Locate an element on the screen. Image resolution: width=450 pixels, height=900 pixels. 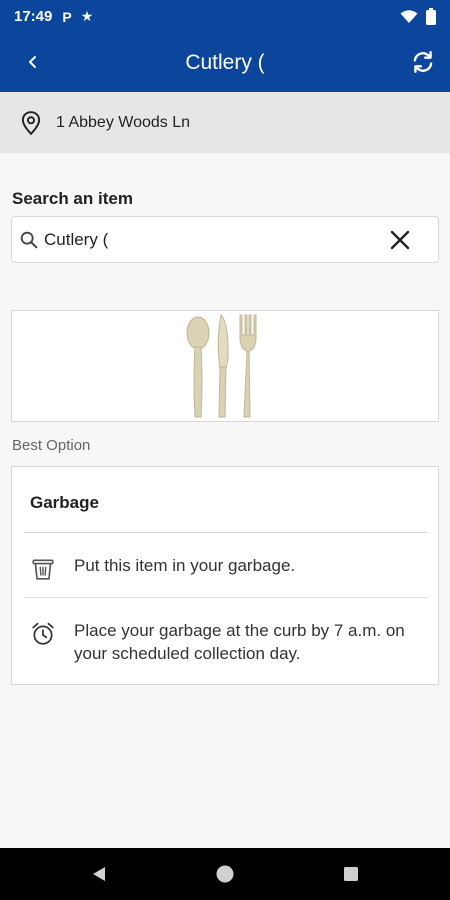
home-circle-icon is located at coordinates (225, 874).